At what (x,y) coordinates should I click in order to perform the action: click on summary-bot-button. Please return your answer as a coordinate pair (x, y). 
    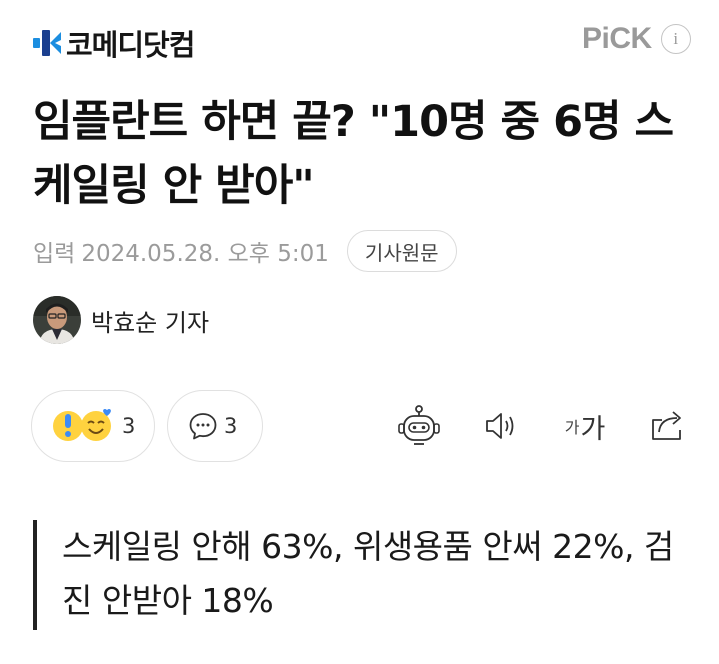
    Looking at the image, I should click on (419, 426).